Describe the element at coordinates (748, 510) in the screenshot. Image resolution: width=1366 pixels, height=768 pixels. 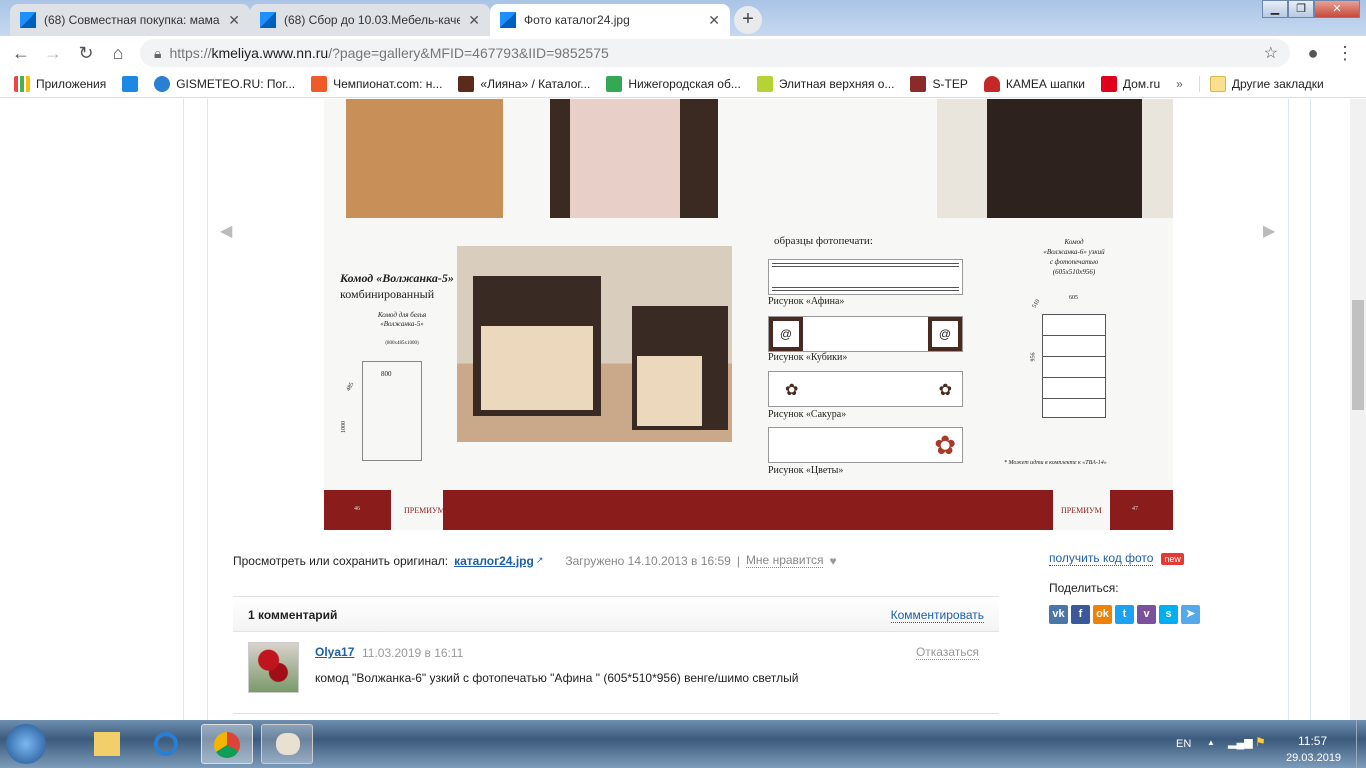
I see `red-footer-band` at that location.